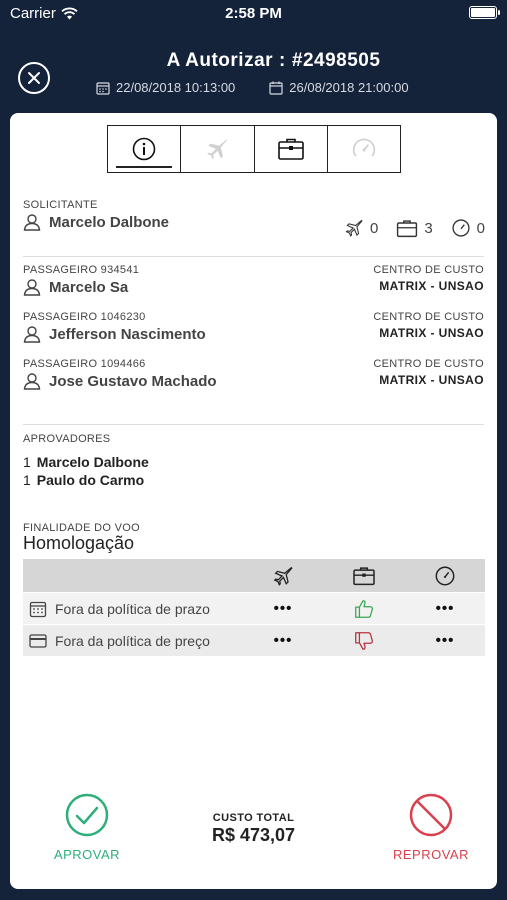 This screenshot has height=900, width=507. I want to click on approvers-list: 1 Marcelo Dalbone 1 Paulo do Carmo, so click(86, 471).